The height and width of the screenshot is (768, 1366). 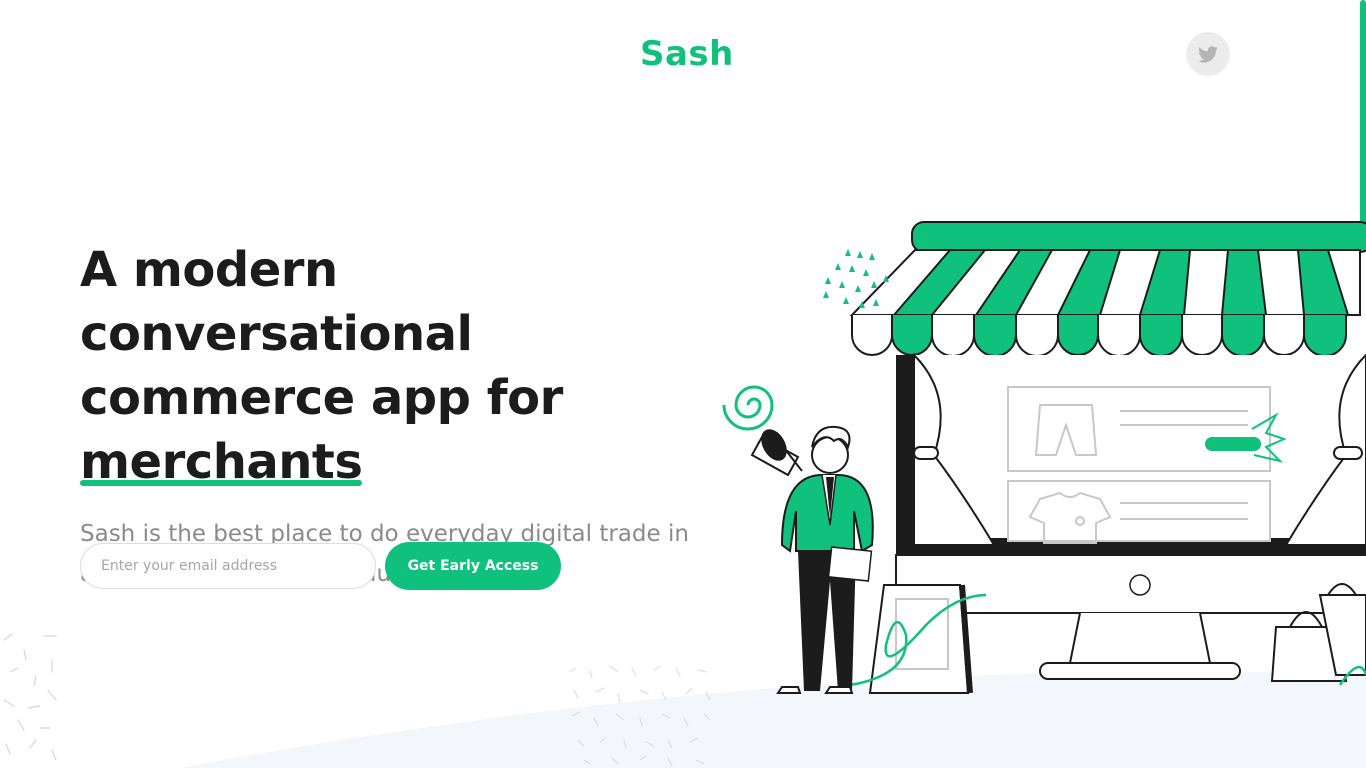 What do you see at coordinates (687, 54) in the screenshot?
I see `brand-logo: Sash` at bounding box center [687, 54].